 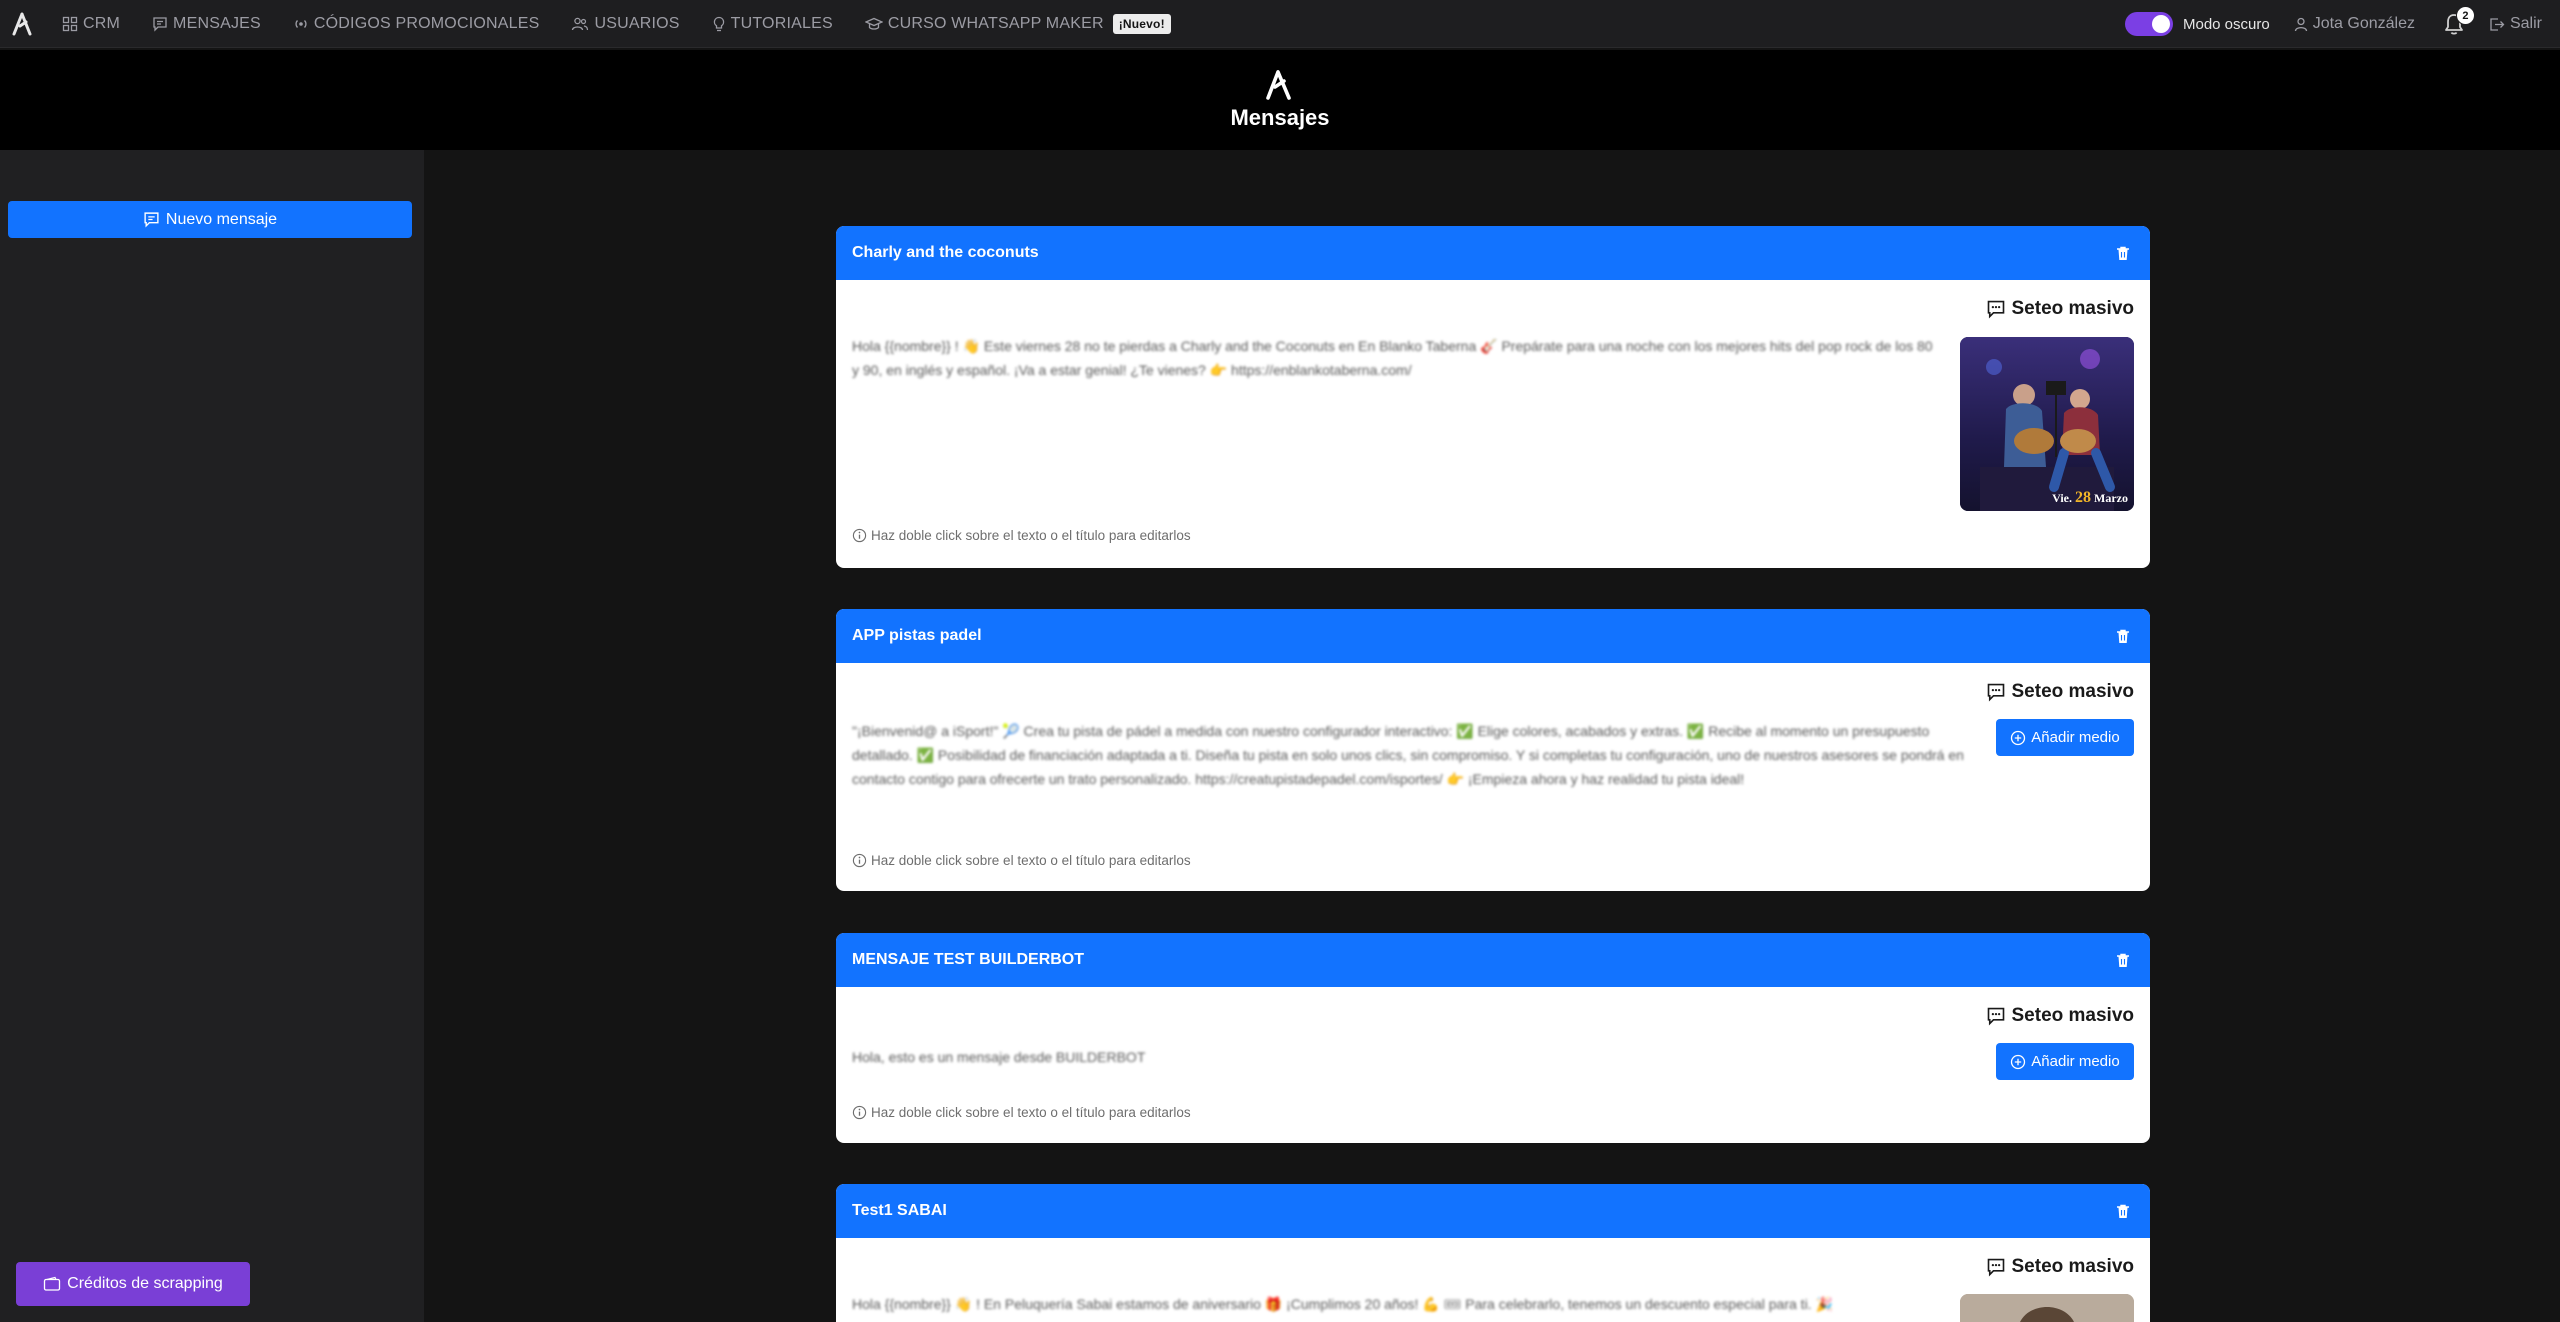 I want to click on image-date-caption: Vie. 28 Marzo, so click(x=2090, y=498).